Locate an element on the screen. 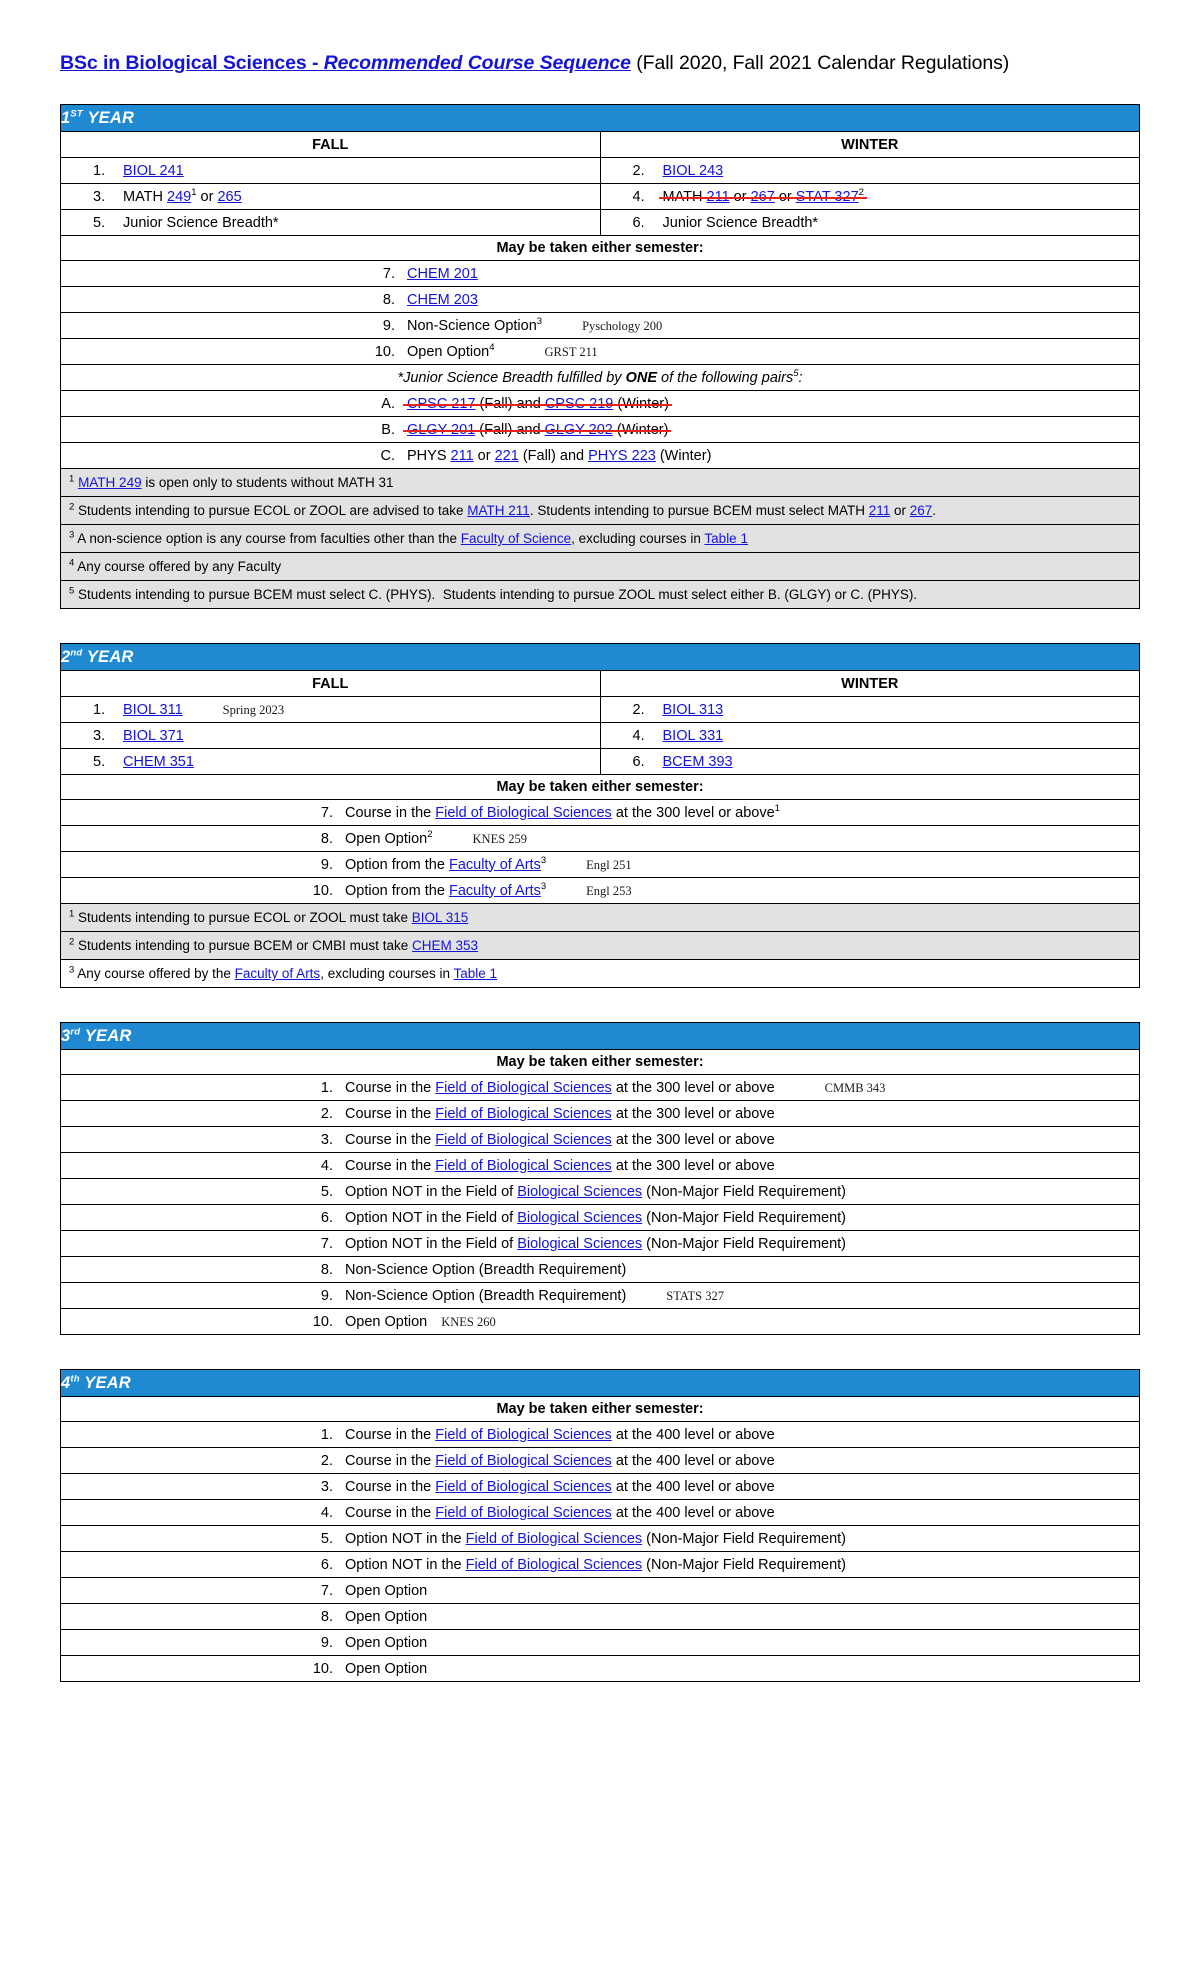  course-link-math-211-note: MATH 211 is located at coordinates (498, 510).